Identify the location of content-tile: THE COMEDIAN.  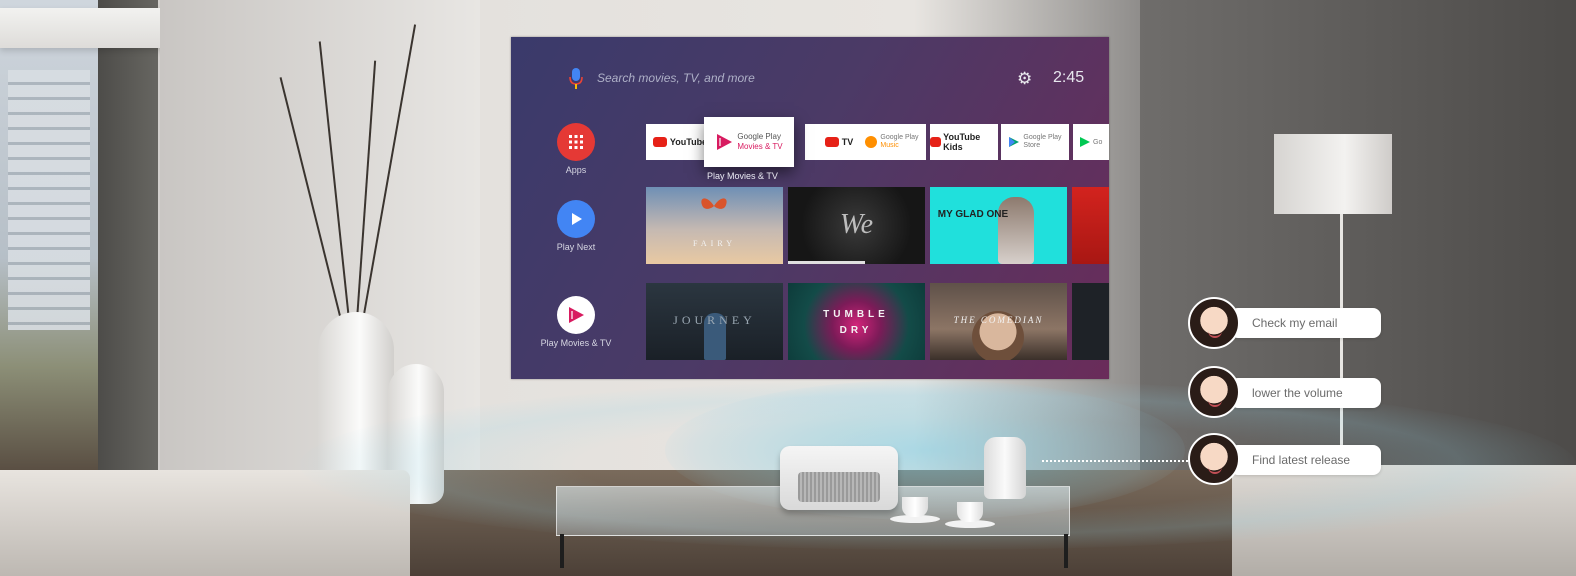
(998, 321).